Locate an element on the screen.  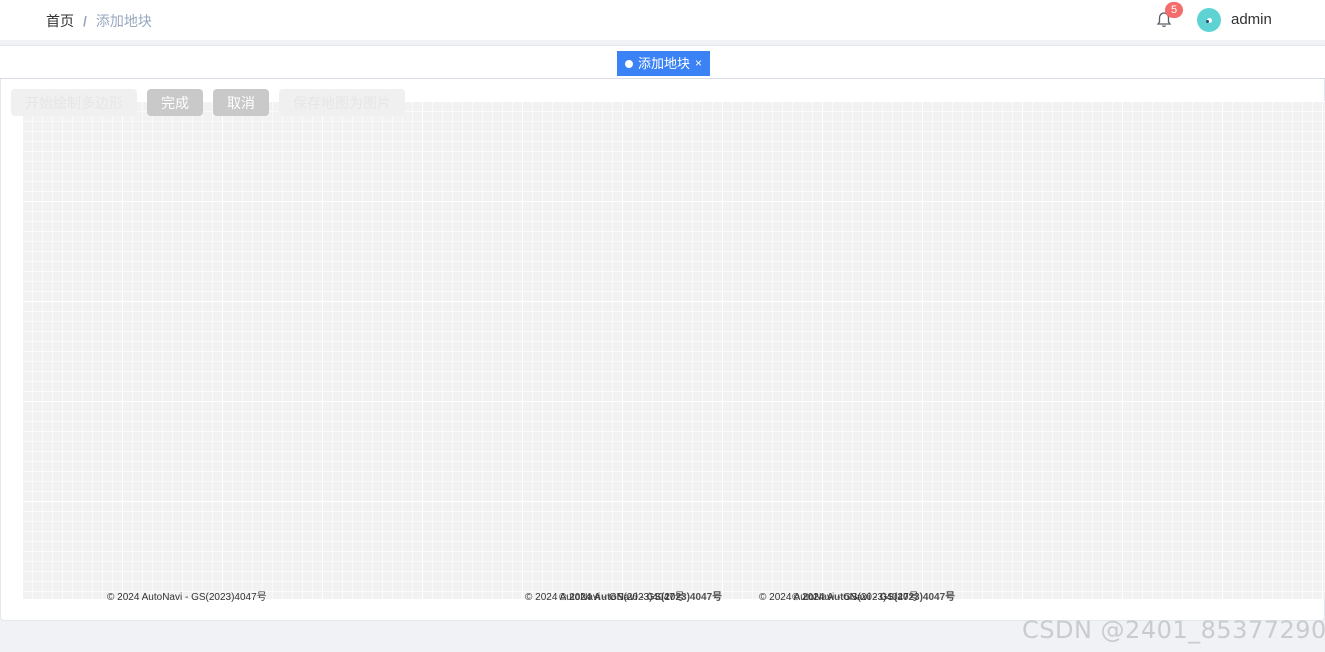
watermark: CSDN @2401_85377290 is located at coordinates (1173, 630).